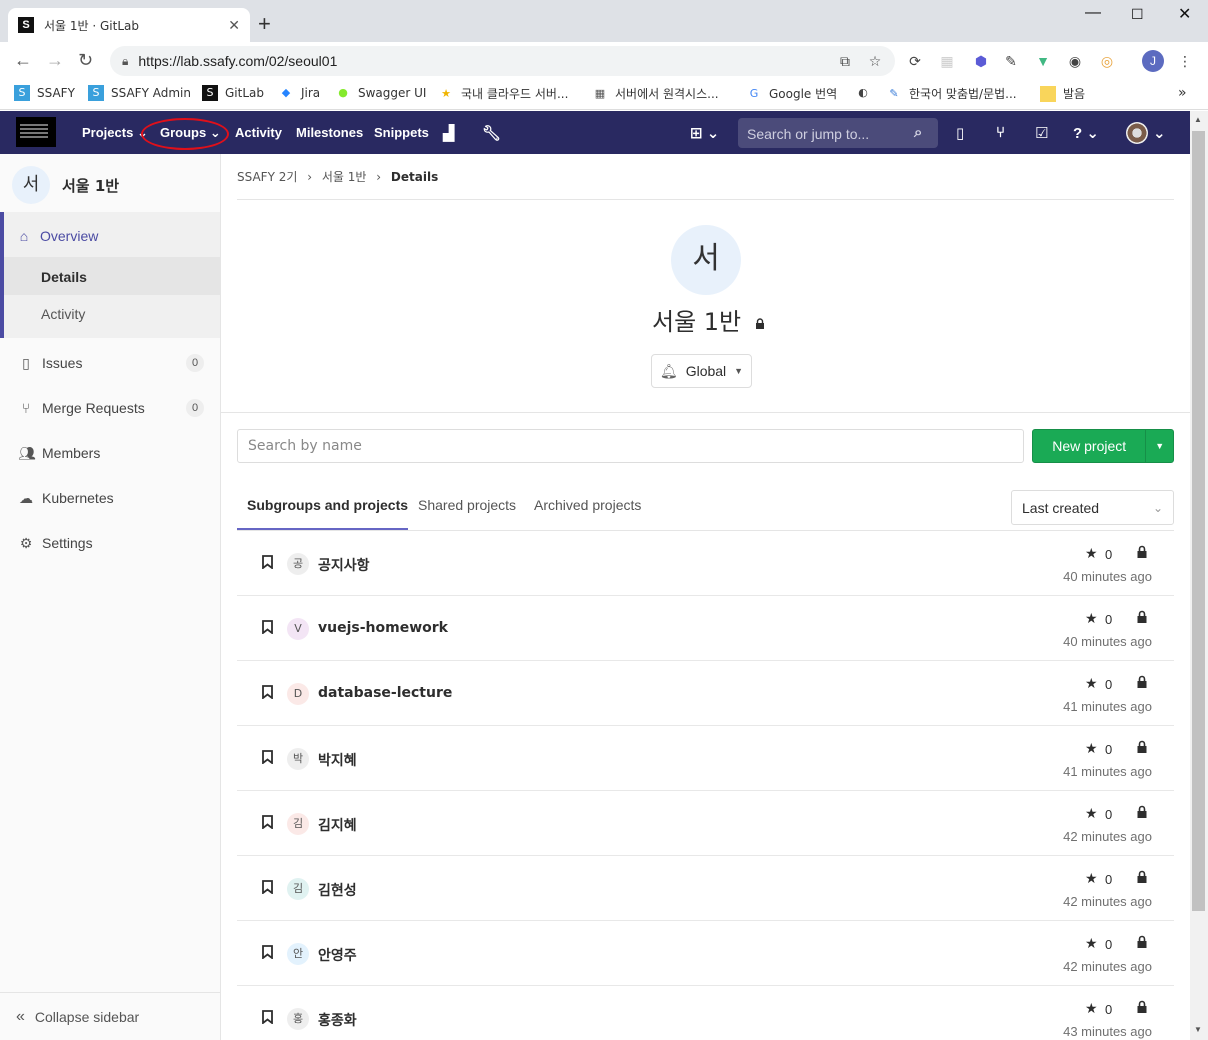 The image size is (1208, 1040). What do you see at coordinates (26, 497) in the screenshot?
I see `cloud-icon: ☁` at bounding box center [26, 497].